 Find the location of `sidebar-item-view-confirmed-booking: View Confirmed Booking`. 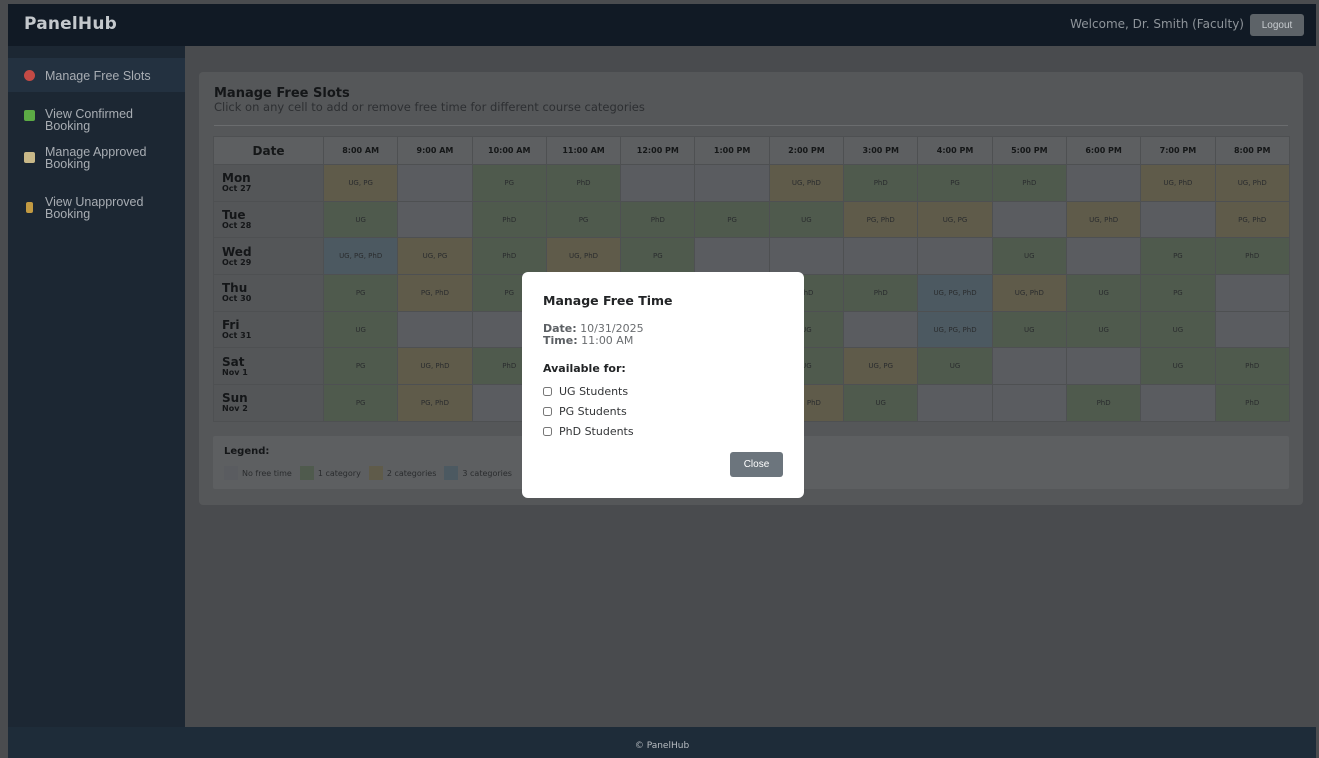

sidebar-item-view-confirmed-booking: View Confirmed Booking is located at coordinates (96, 121).